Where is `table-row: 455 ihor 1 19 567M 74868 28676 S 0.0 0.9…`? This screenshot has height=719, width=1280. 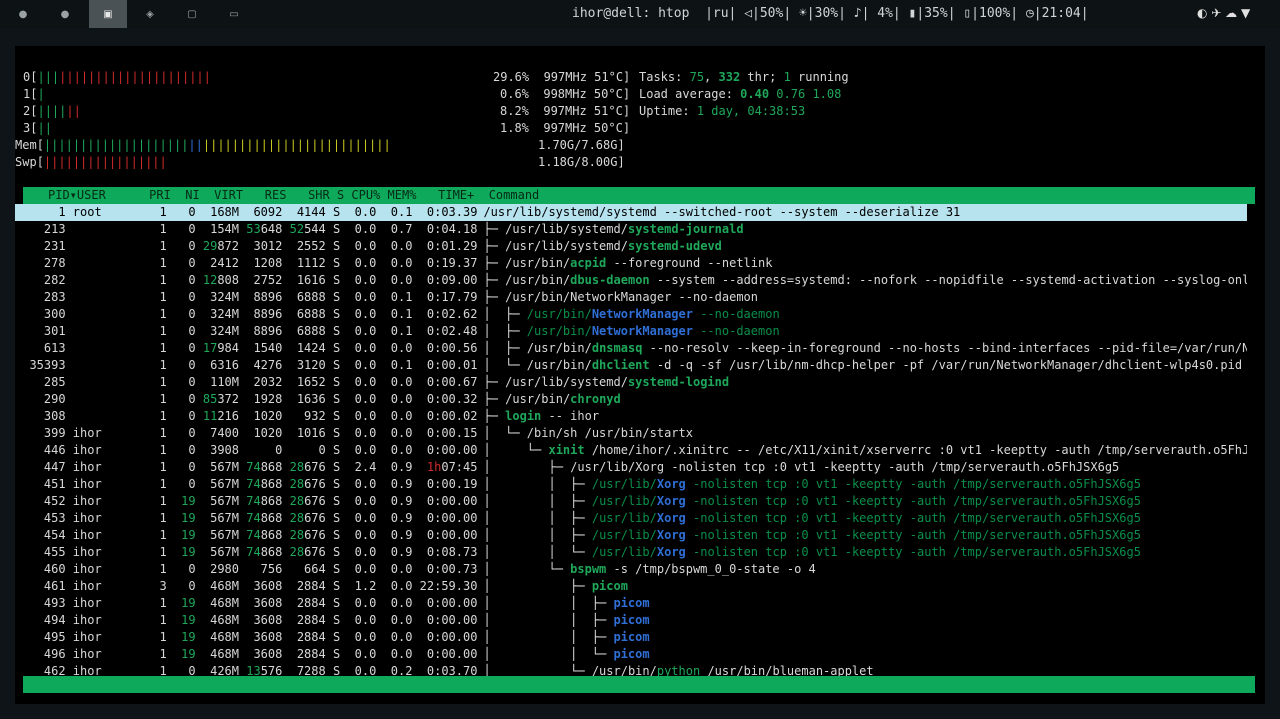
table-row: 455 ihor 1 19 567M 74868 28676 S 0.0 0.9… is located at coordinates (631, 552).